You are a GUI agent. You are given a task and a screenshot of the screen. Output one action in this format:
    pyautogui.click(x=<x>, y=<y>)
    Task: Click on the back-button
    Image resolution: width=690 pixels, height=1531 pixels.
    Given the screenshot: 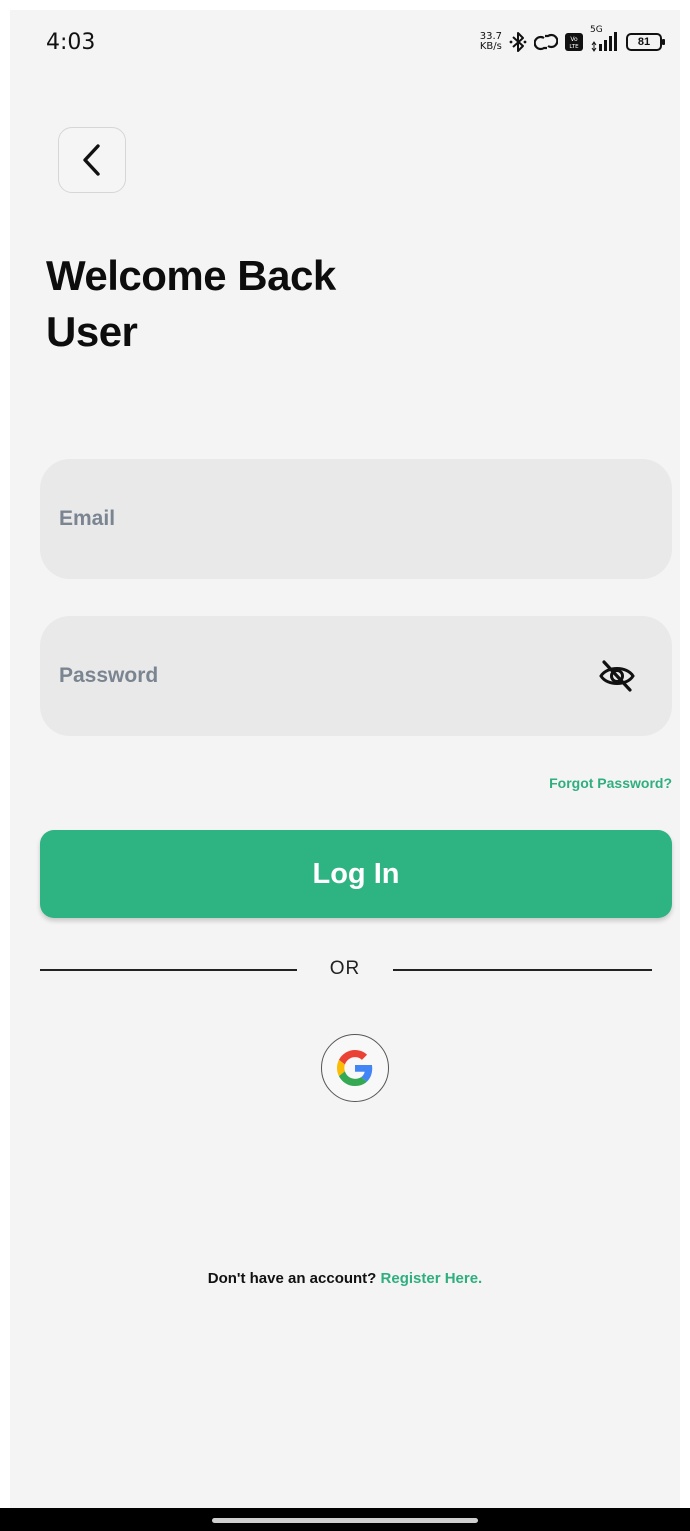 What is the action you would take?
    pyautogui.click(x=92, y=160)
    